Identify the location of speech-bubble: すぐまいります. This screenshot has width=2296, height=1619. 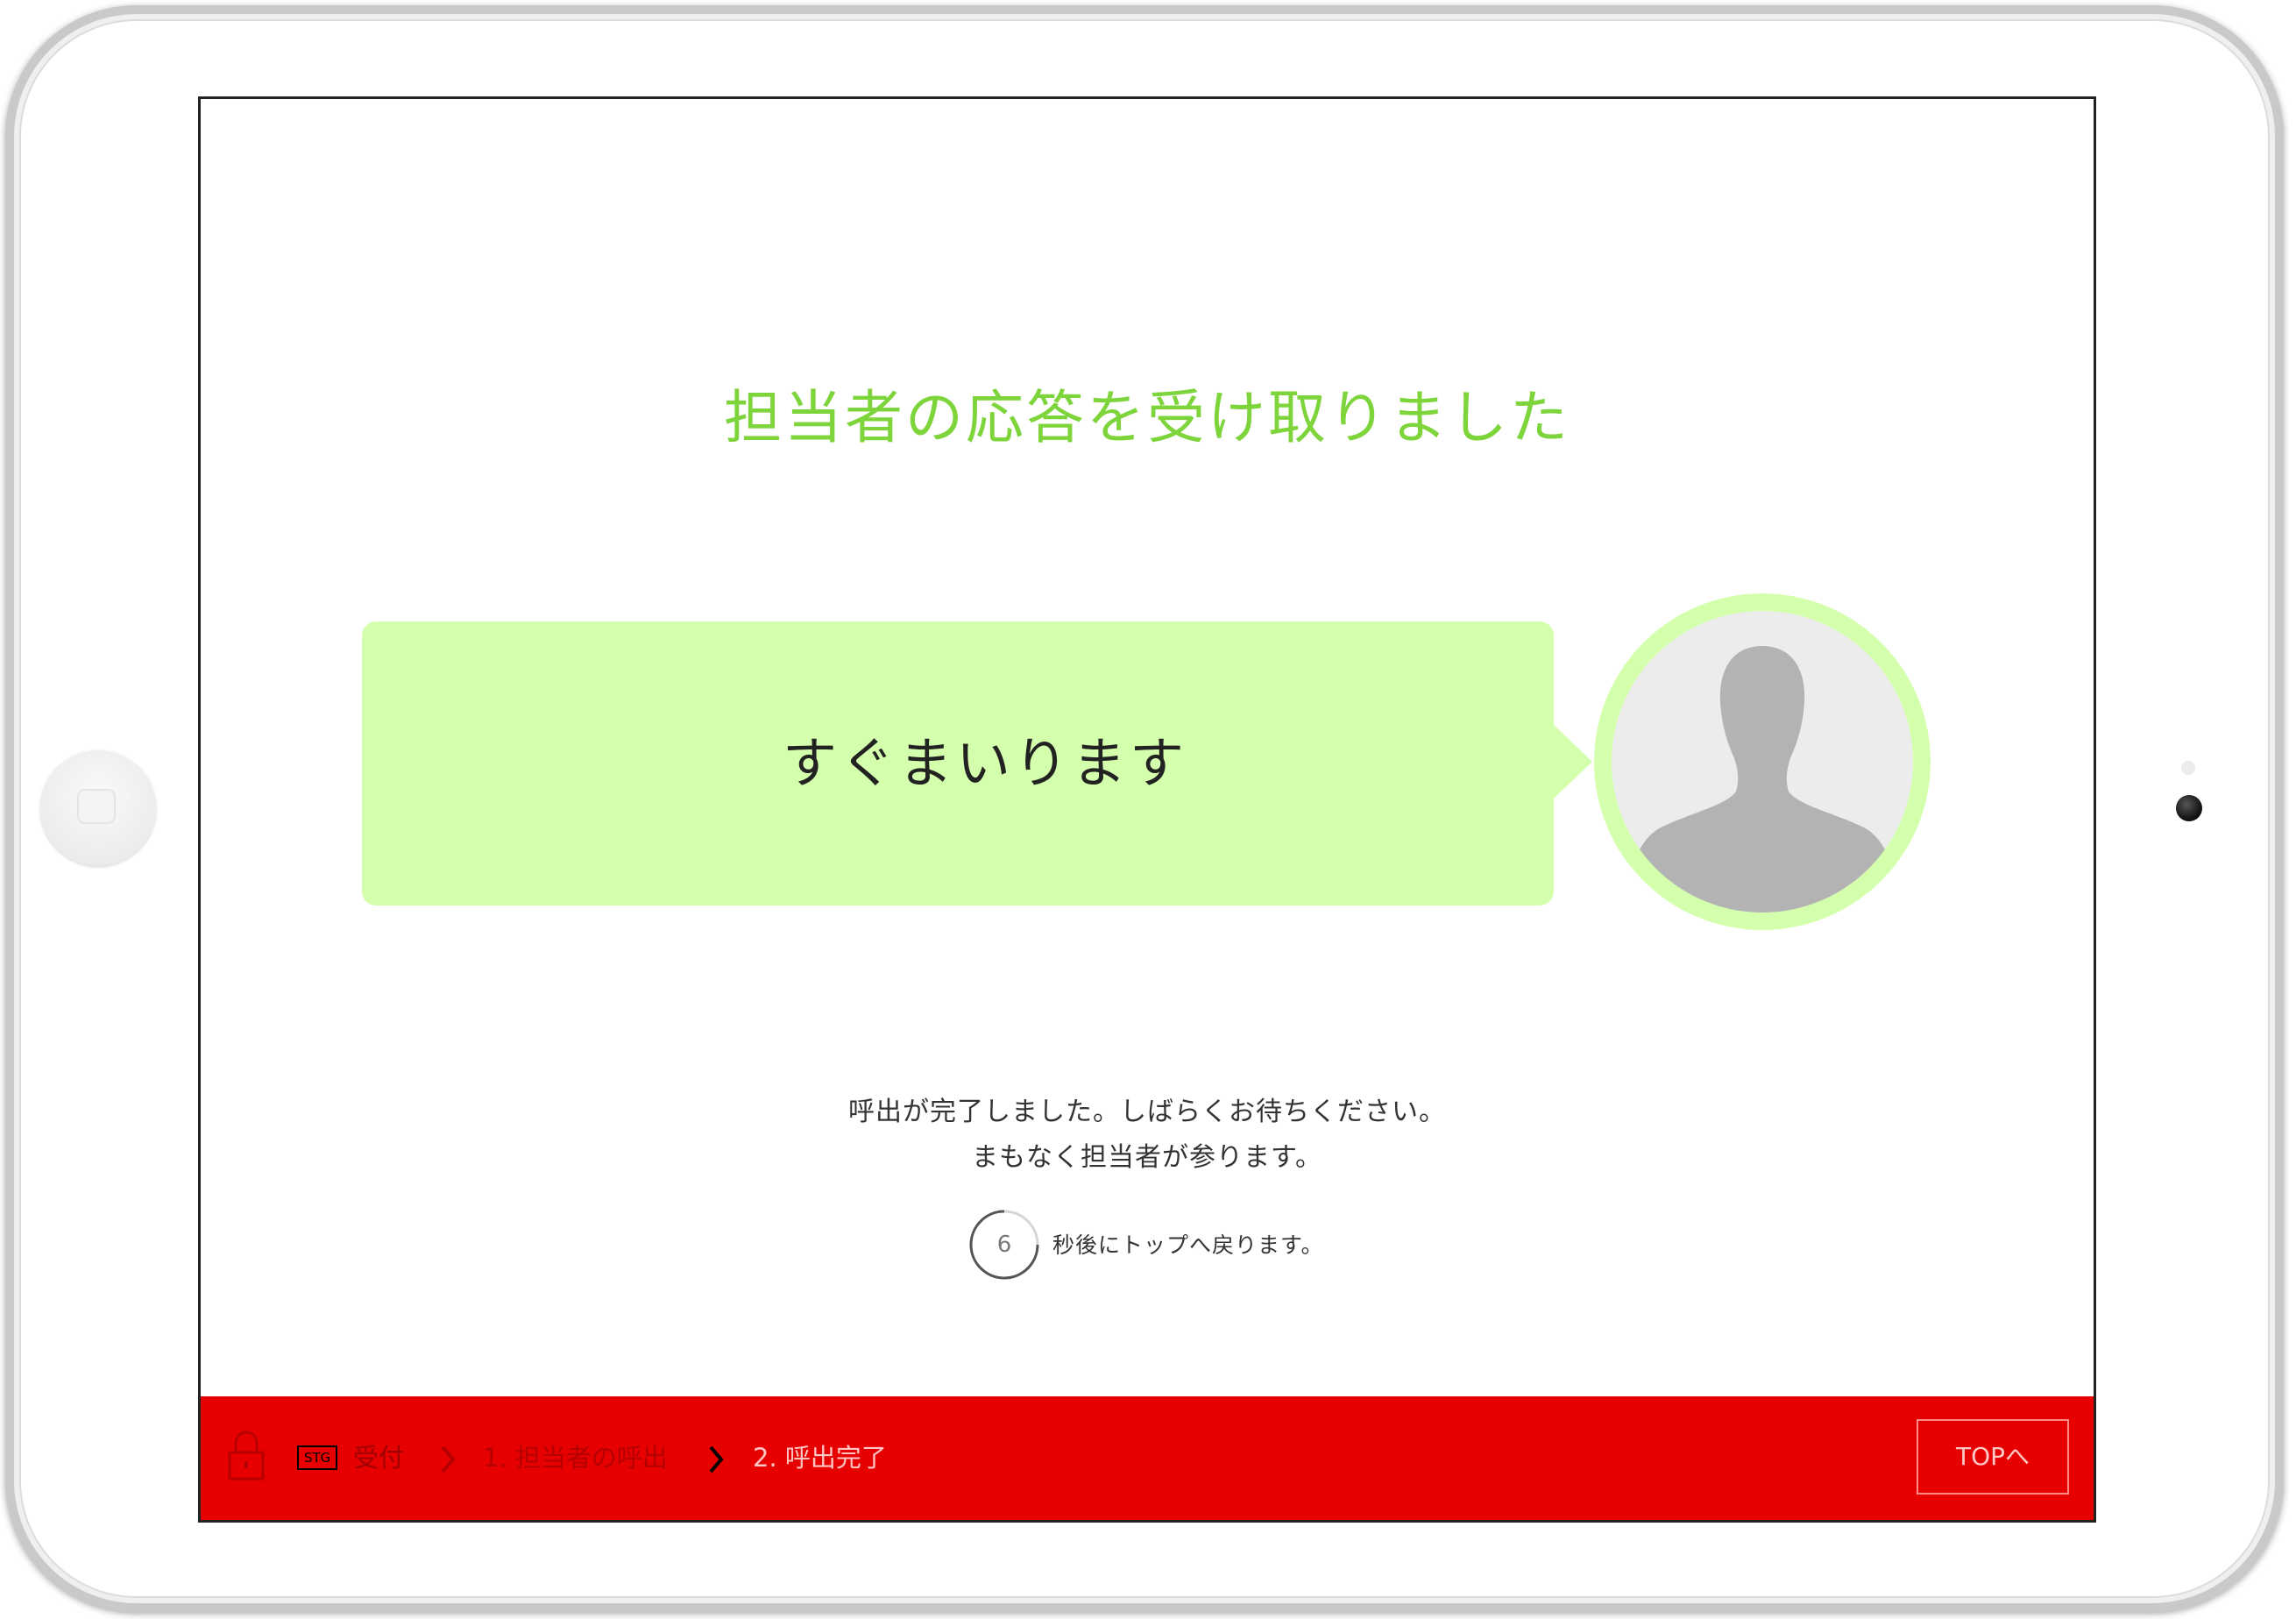
(958, 763).